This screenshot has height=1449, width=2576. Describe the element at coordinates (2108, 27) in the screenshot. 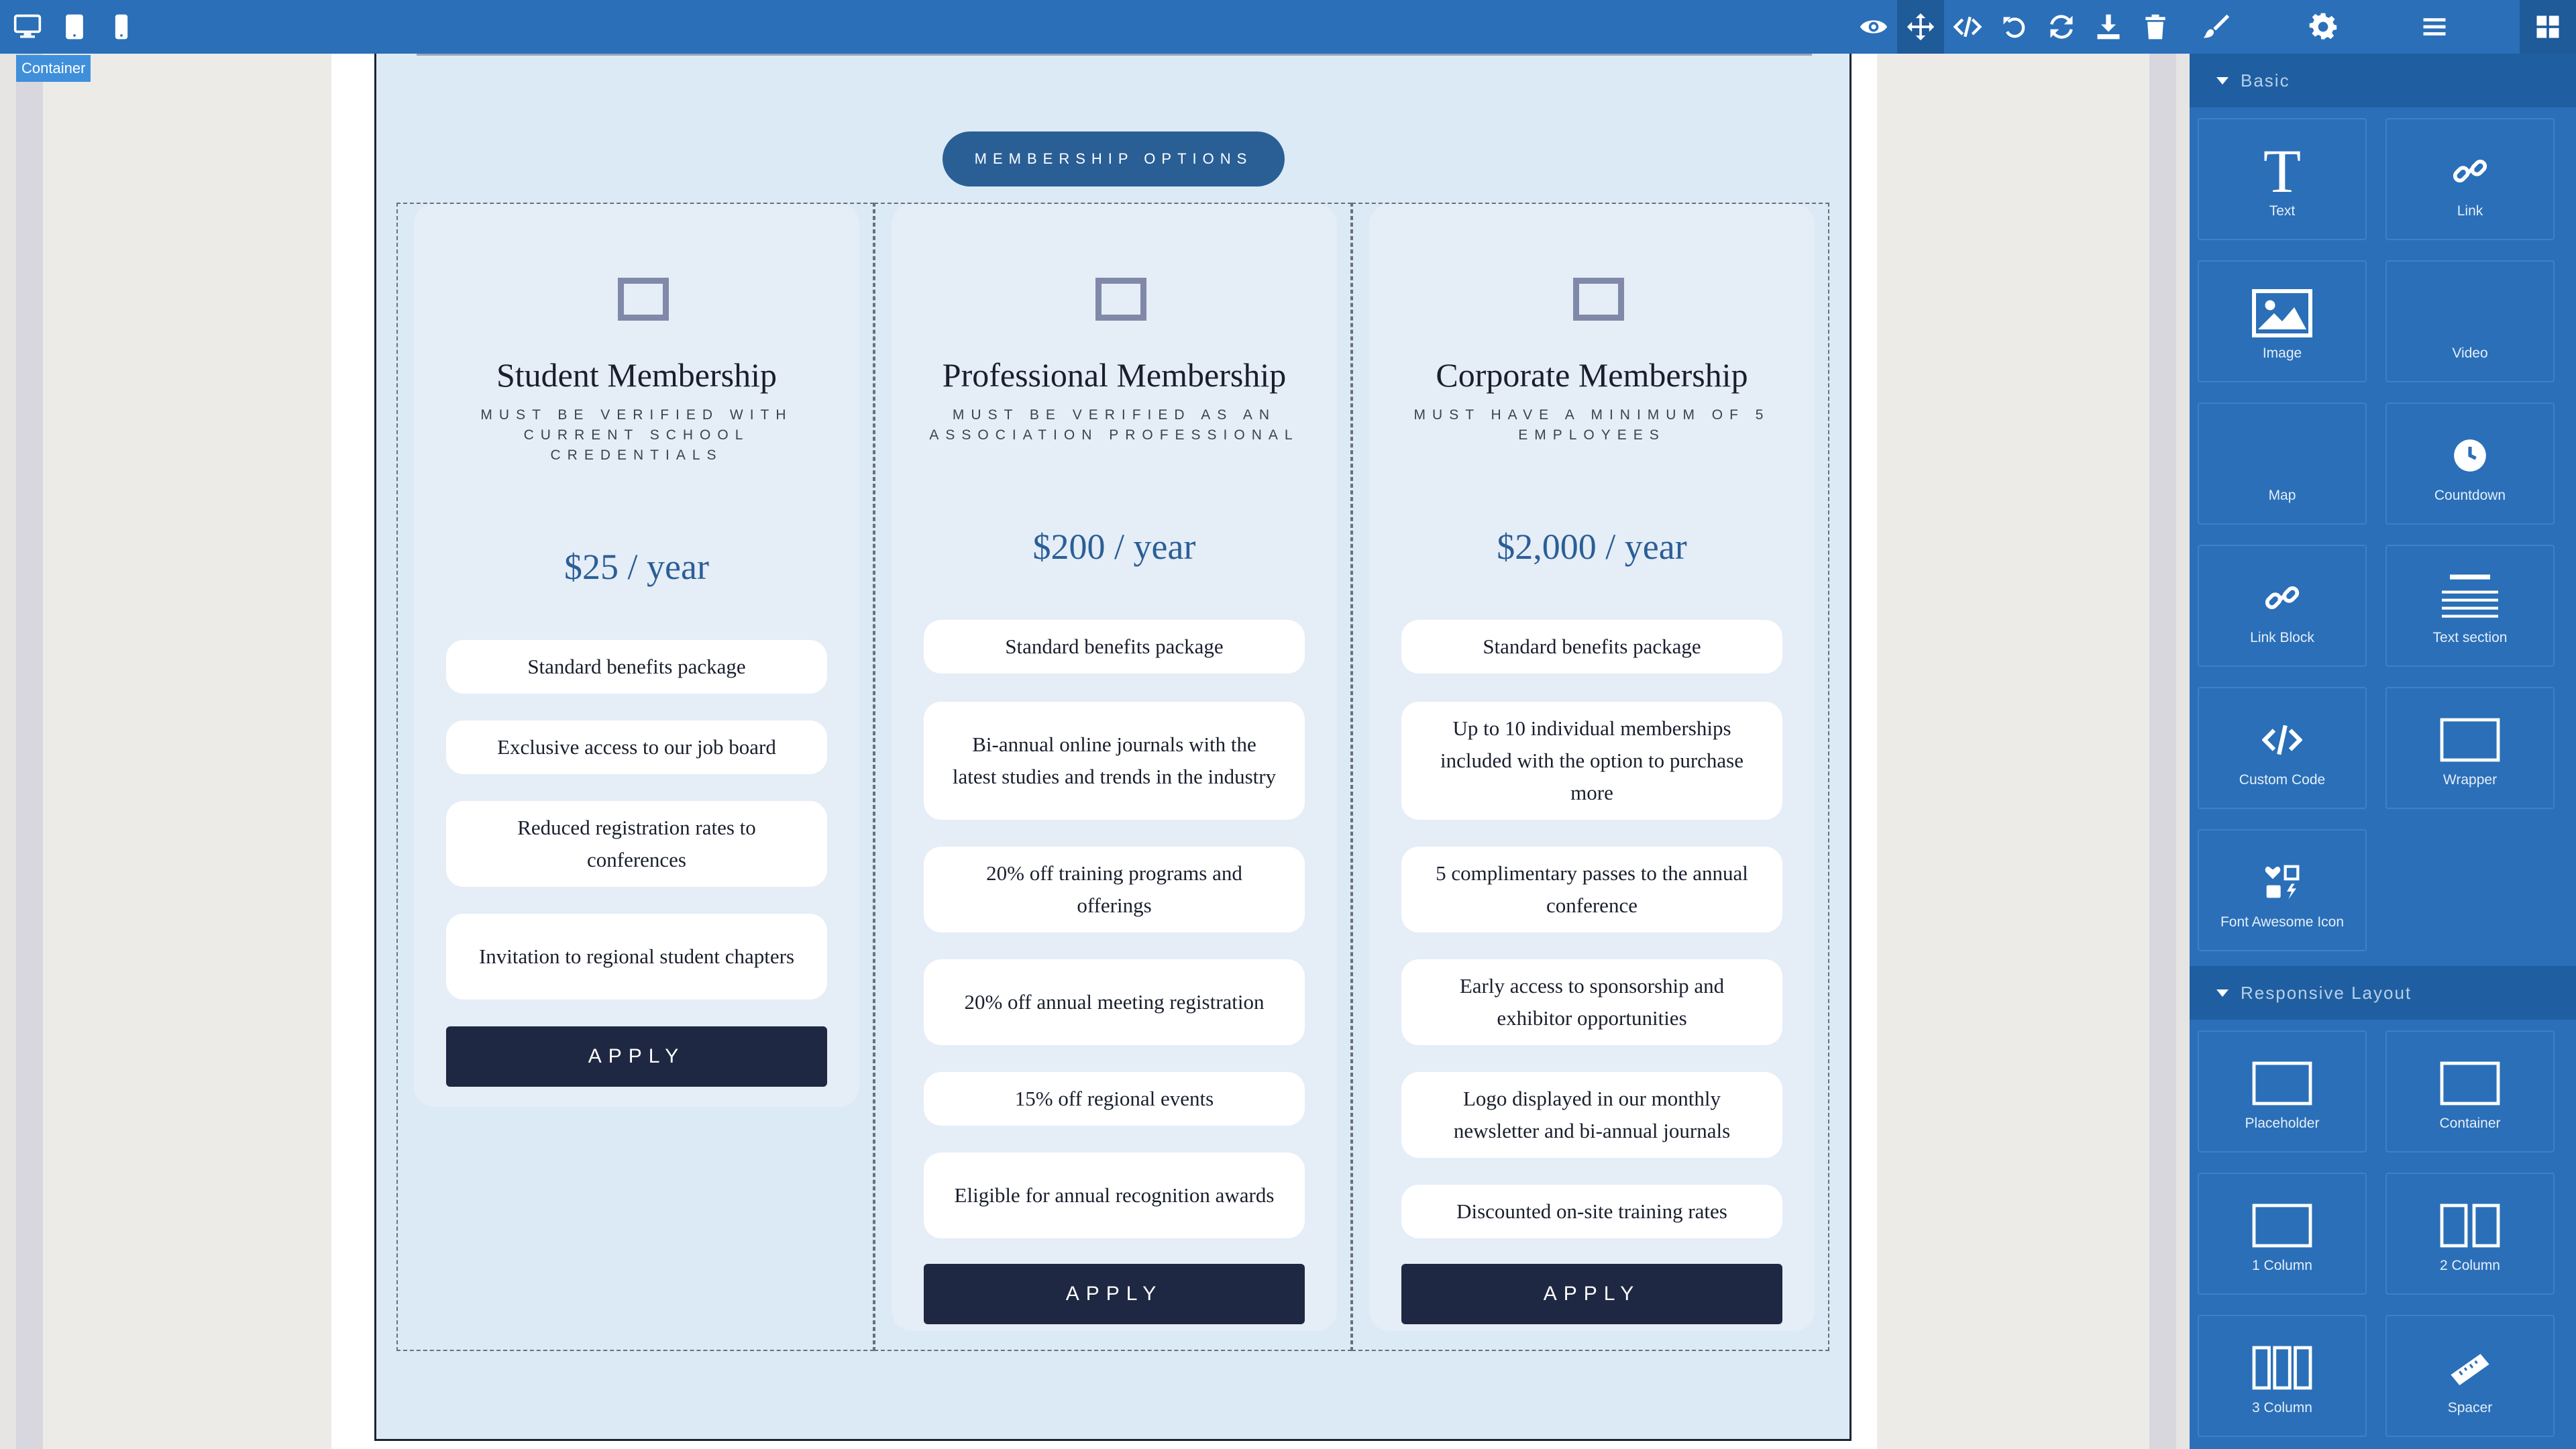

I see `download-icon` at that location.